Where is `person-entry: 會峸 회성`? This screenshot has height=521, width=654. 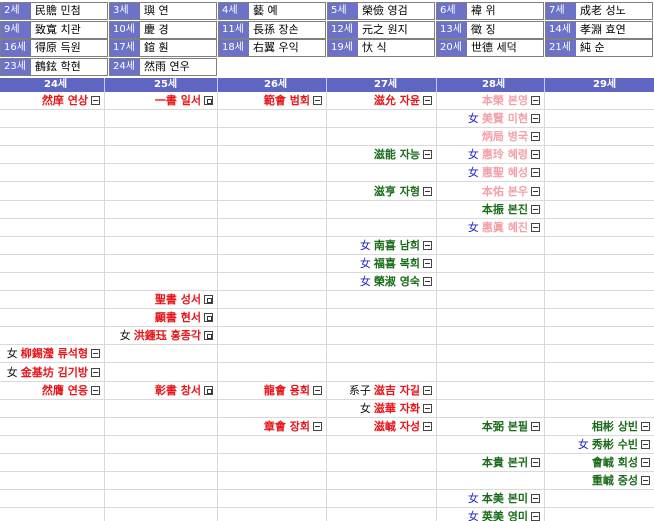 person-entry: 會峸 회성 is located at coordinates (621, 462).